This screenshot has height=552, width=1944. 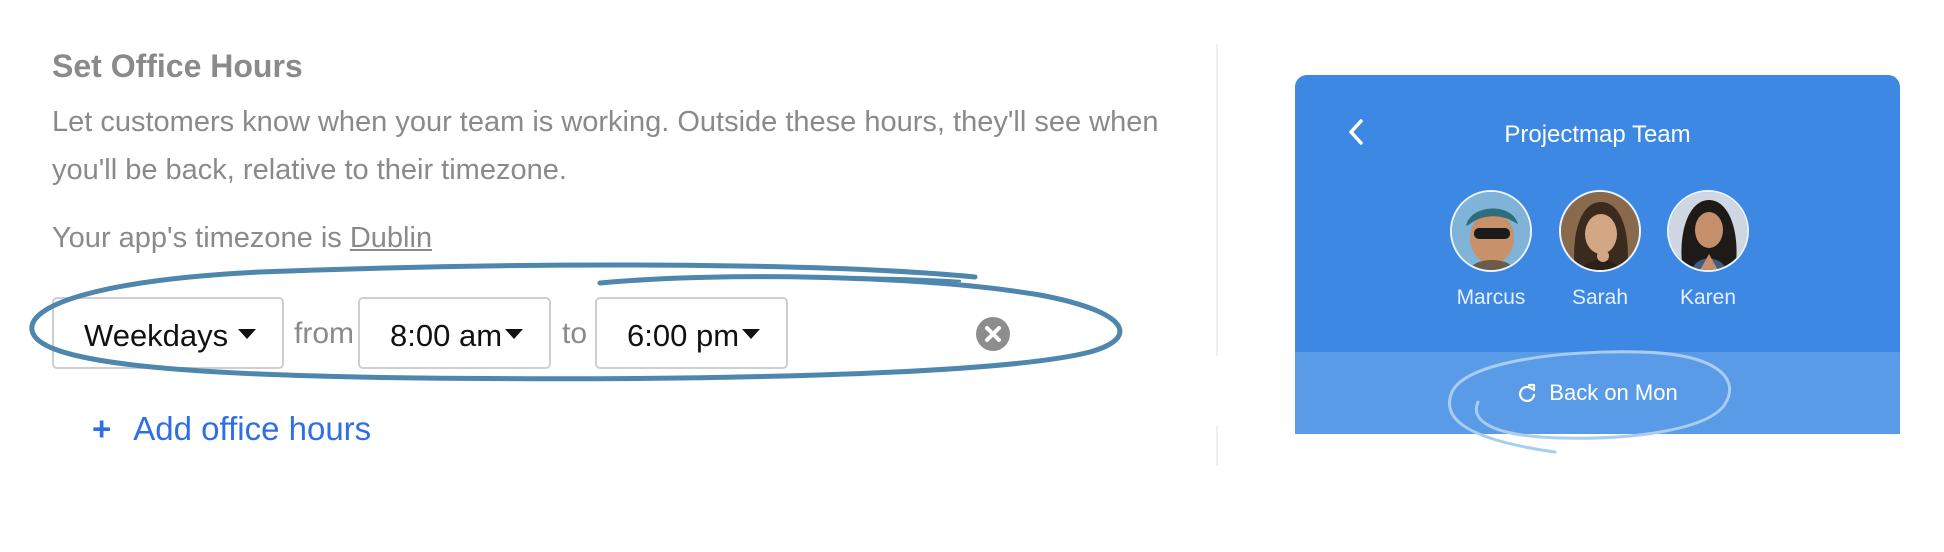 I want to click on member-name: Marcus, so click(x=1491, y=297).